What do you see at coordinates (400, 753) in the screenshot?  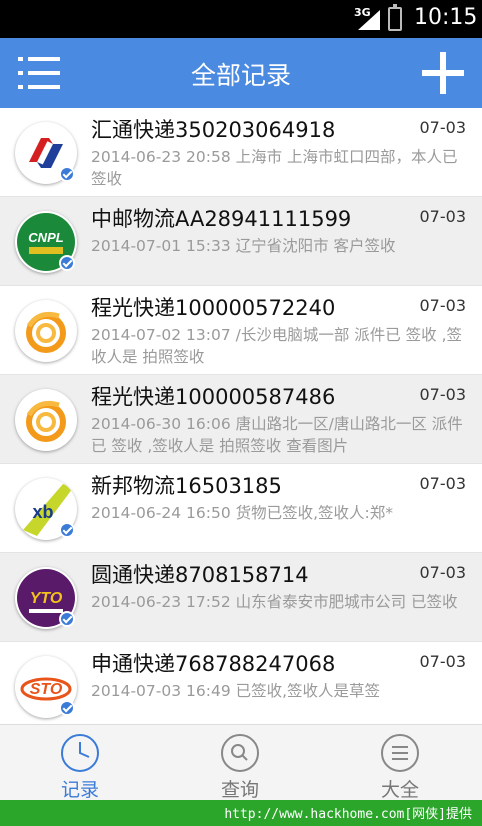 I see `list-icon` at bounding box center [400, 753].